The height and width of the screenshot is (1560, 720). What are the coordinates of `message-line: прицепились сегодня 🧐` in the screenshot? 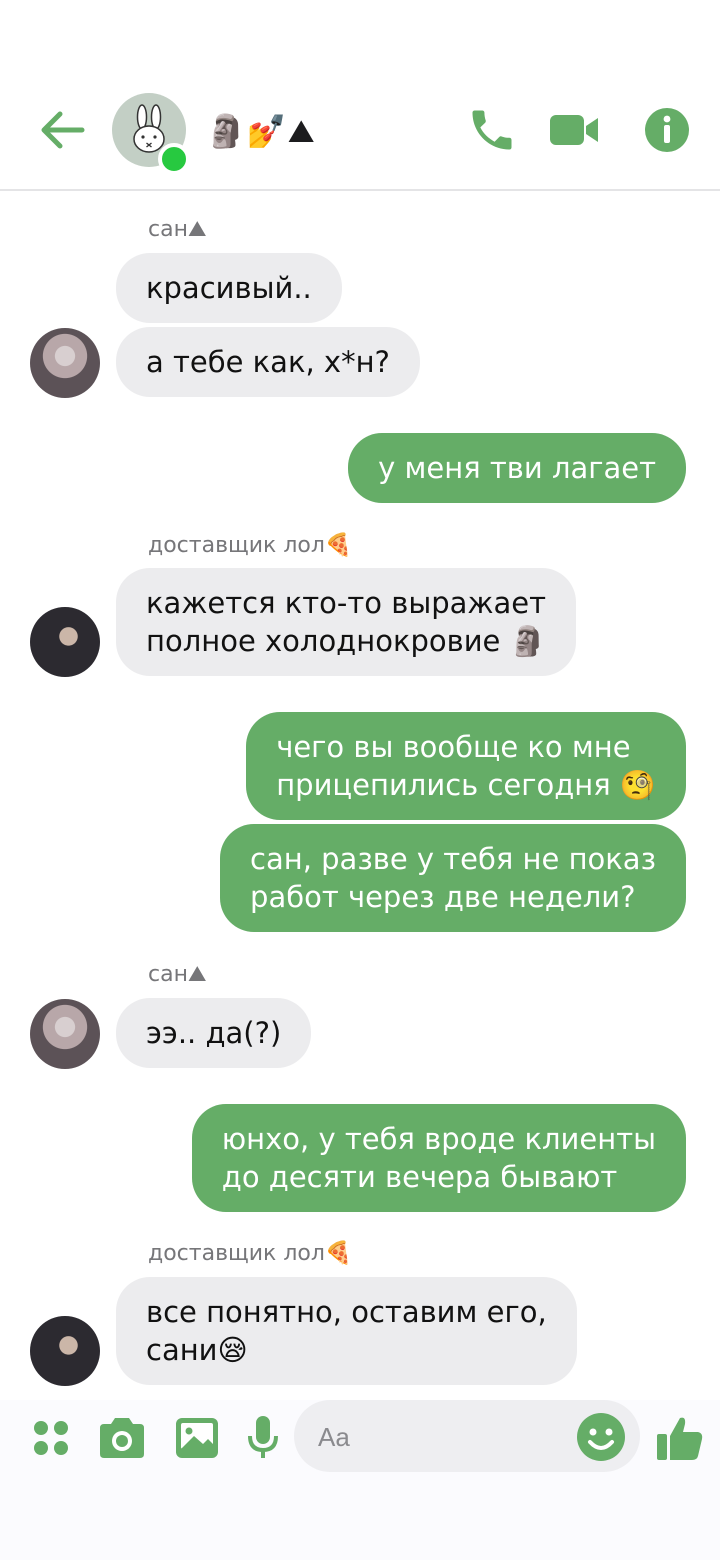 It's located at (466, 785).